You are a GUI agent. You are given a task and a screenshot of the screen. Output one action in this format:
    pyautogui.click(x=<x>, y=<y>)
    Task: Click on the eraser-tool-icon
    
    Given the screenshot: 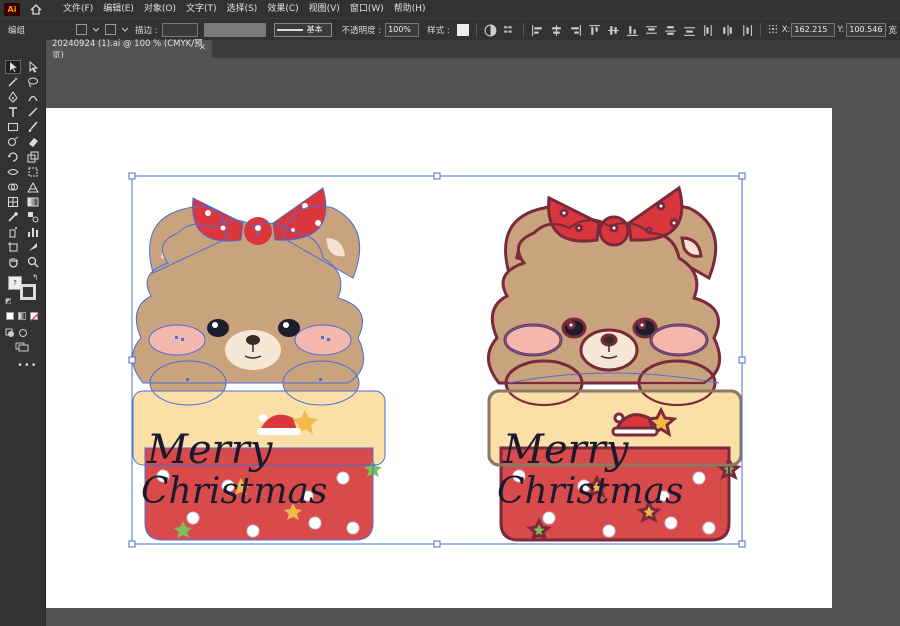 What is the action you would take?
    pyautogui.click(x=33, y=142)
    